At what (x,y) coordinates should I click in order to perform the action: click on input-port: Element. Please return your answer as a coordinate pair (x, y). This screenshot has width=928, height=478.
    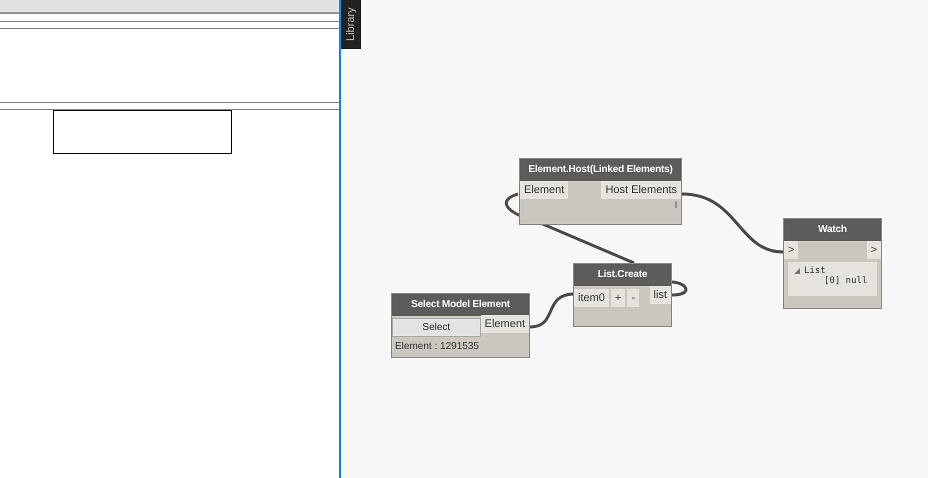
    Looking at the image, I should click on (544, 190).